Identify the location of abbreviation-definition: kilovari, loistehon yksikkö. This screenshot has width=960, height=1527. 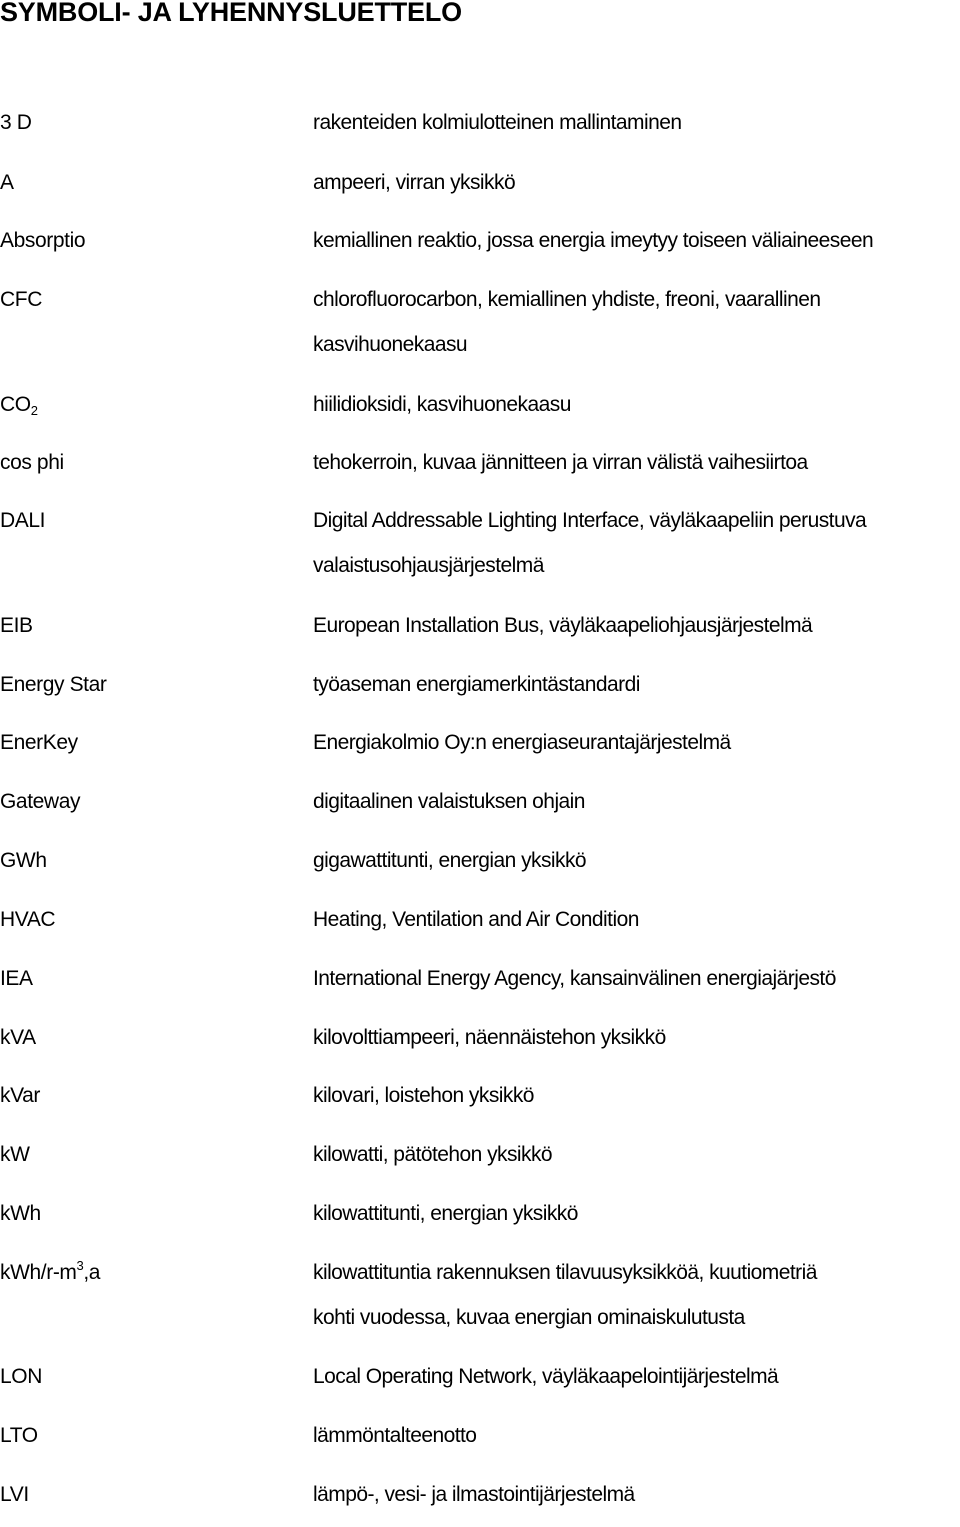
(423, 1105).